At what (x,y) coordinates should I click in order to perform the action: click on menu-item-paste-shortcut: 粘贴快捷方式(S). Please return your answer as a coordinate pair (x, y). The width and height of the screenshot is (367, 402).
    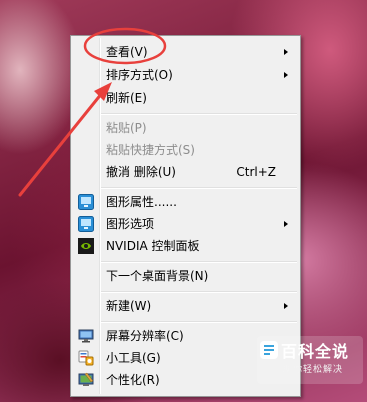
    Looking at the image, I should click on (185, 150).